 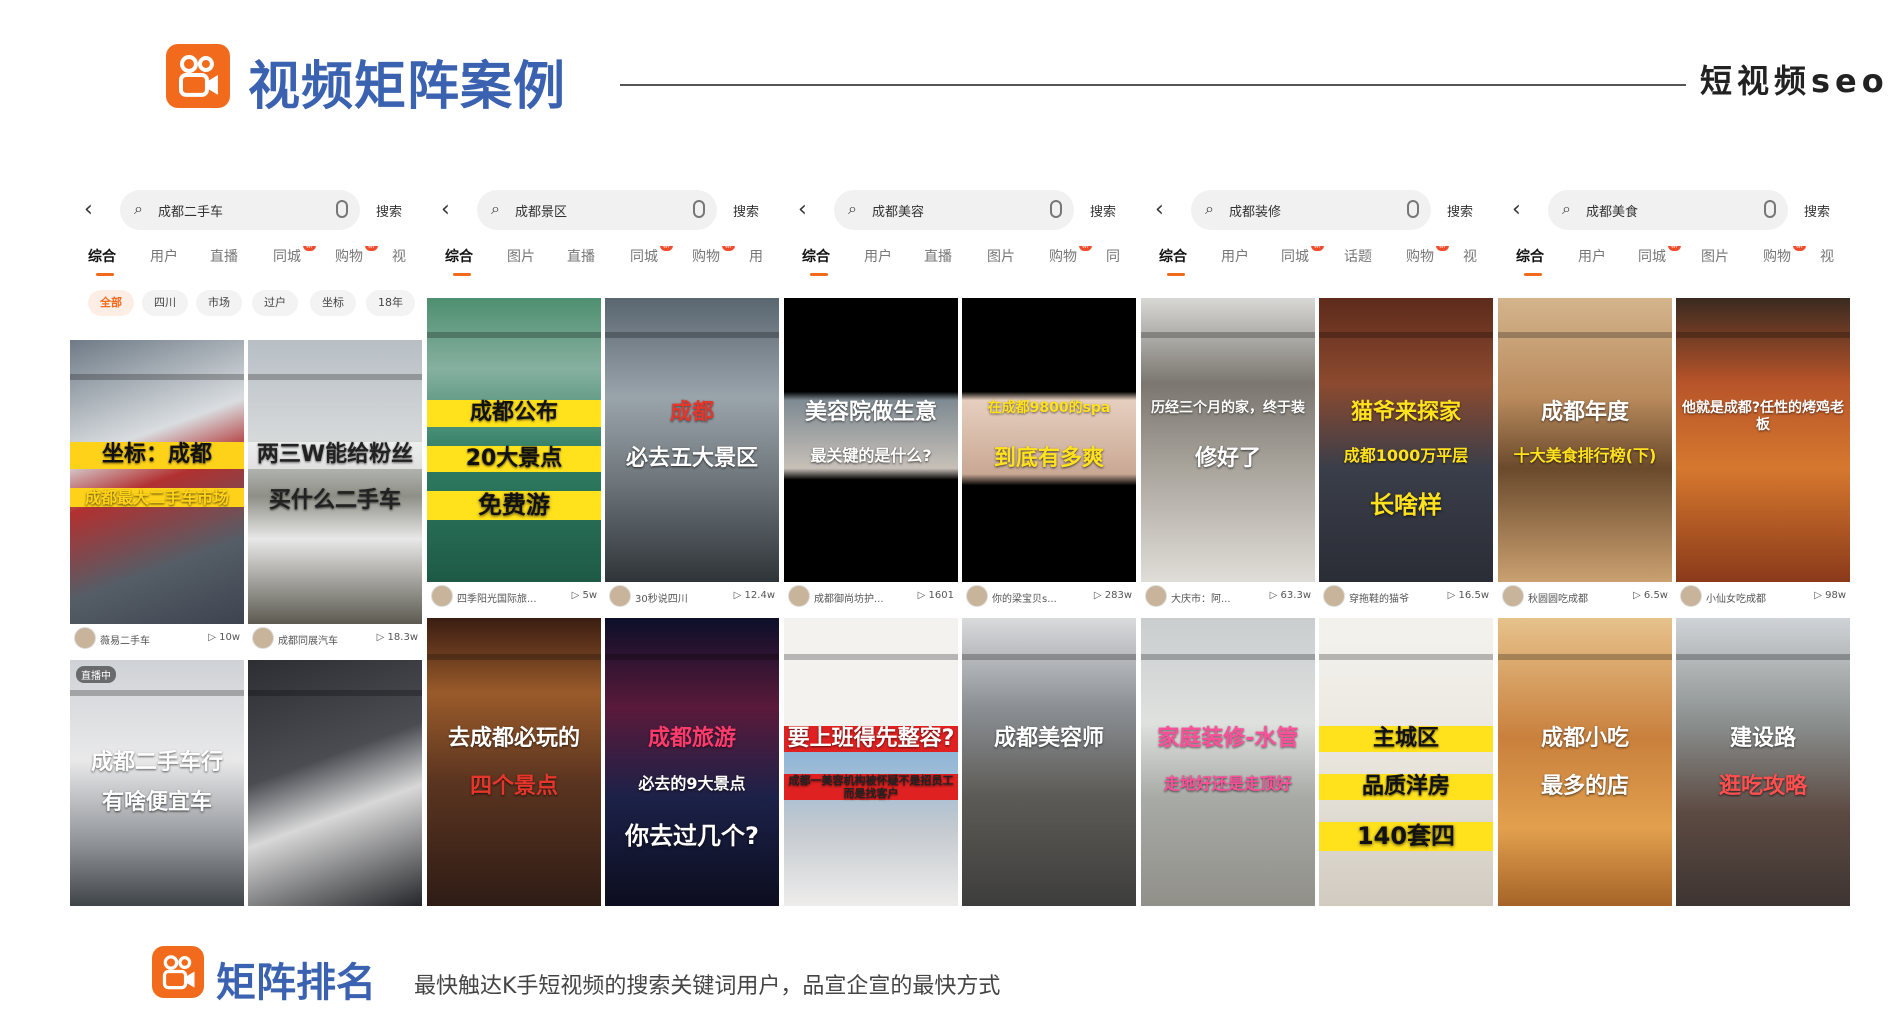 What do you see at coordinates (335, 496) in the screenshot?
I see `video-card: 两三W能给粉丝 买什么二手车 成都同展汽车 ▷ 18.3w` at bounding box center [335, 496].